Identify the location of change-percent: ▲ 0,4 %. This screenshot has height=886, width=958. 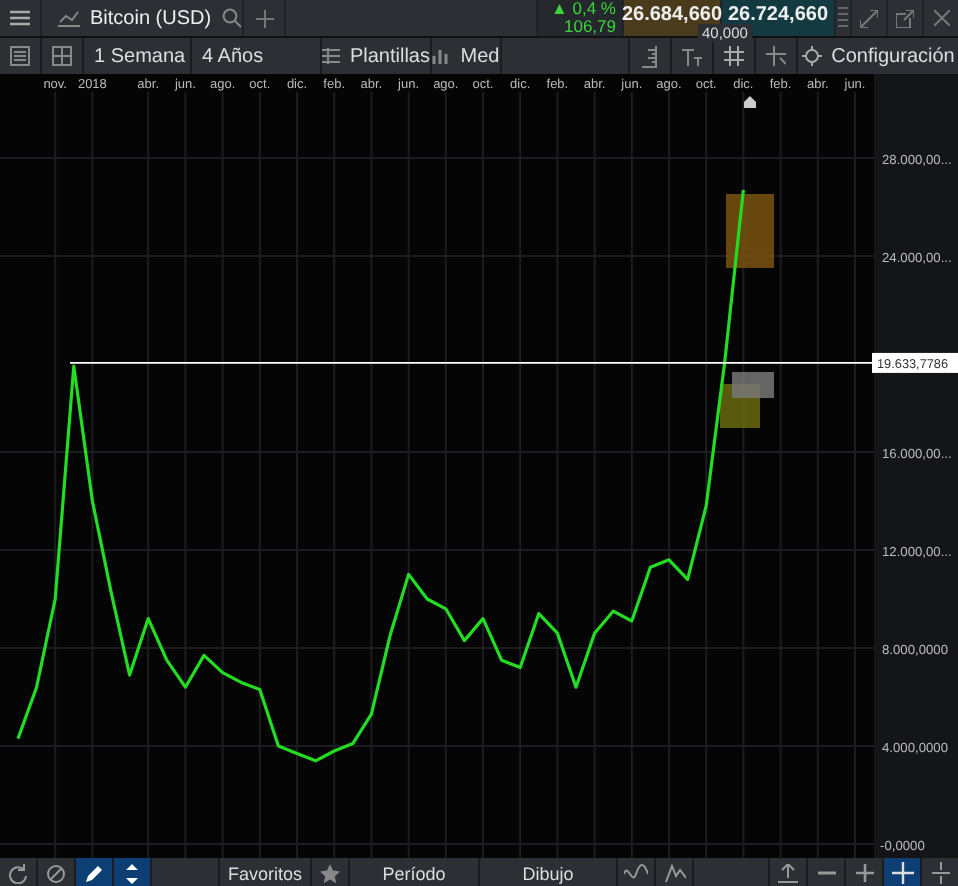
(583, 9).